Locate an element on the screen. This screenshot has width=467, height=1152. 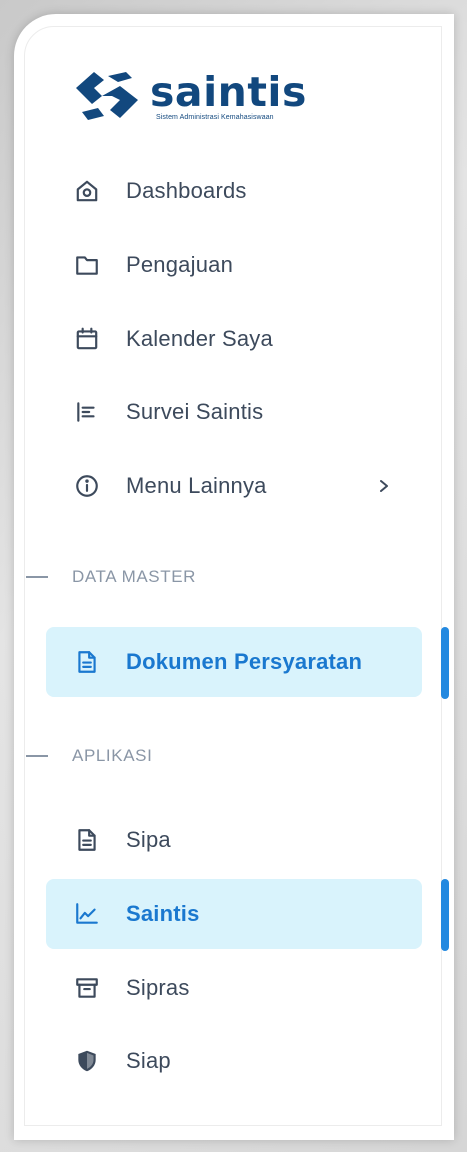
nav-item-label: Sipa is located at coordinates (148, 839).